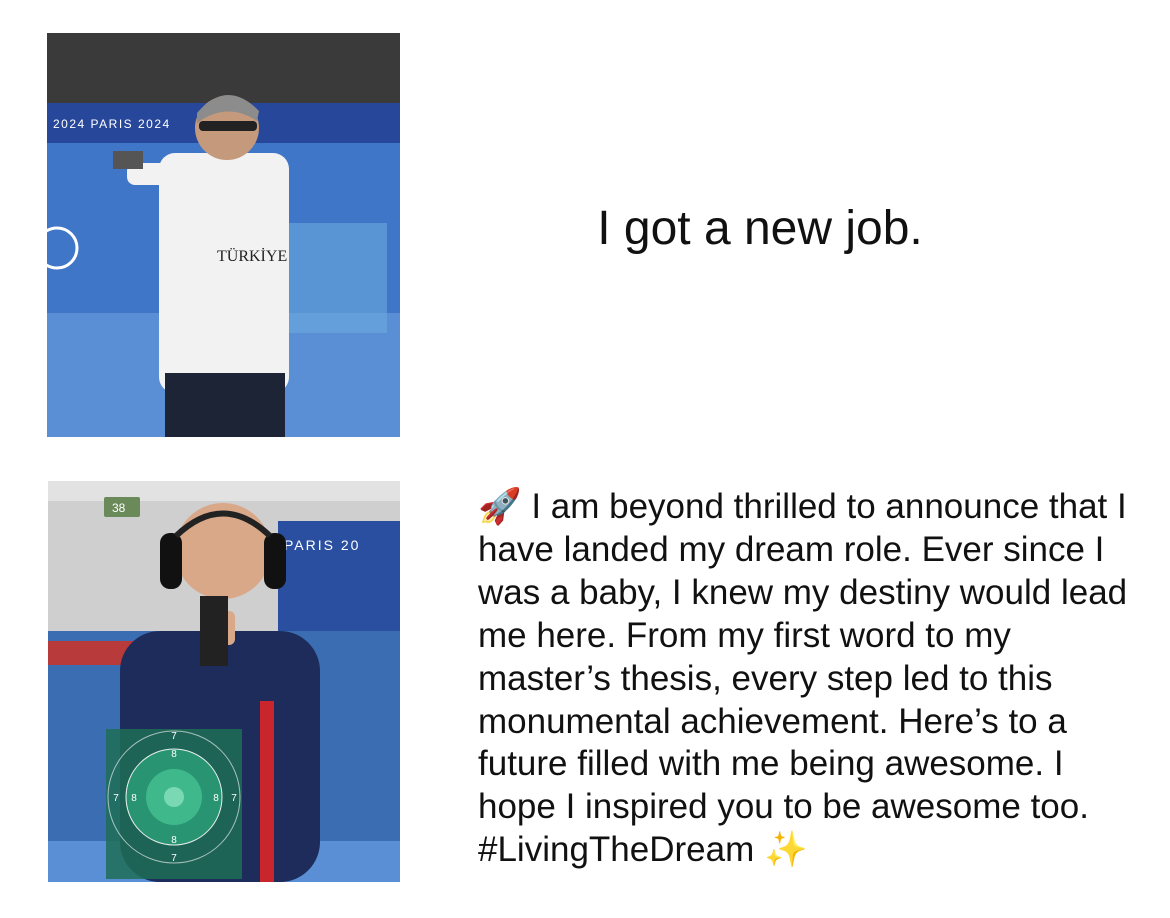 Image resolution: width=1170 pixels, height=918 pixels. I want to click on top-photo: 2024 PARIS 2024 TÜRKİYE, so click(223, 235).